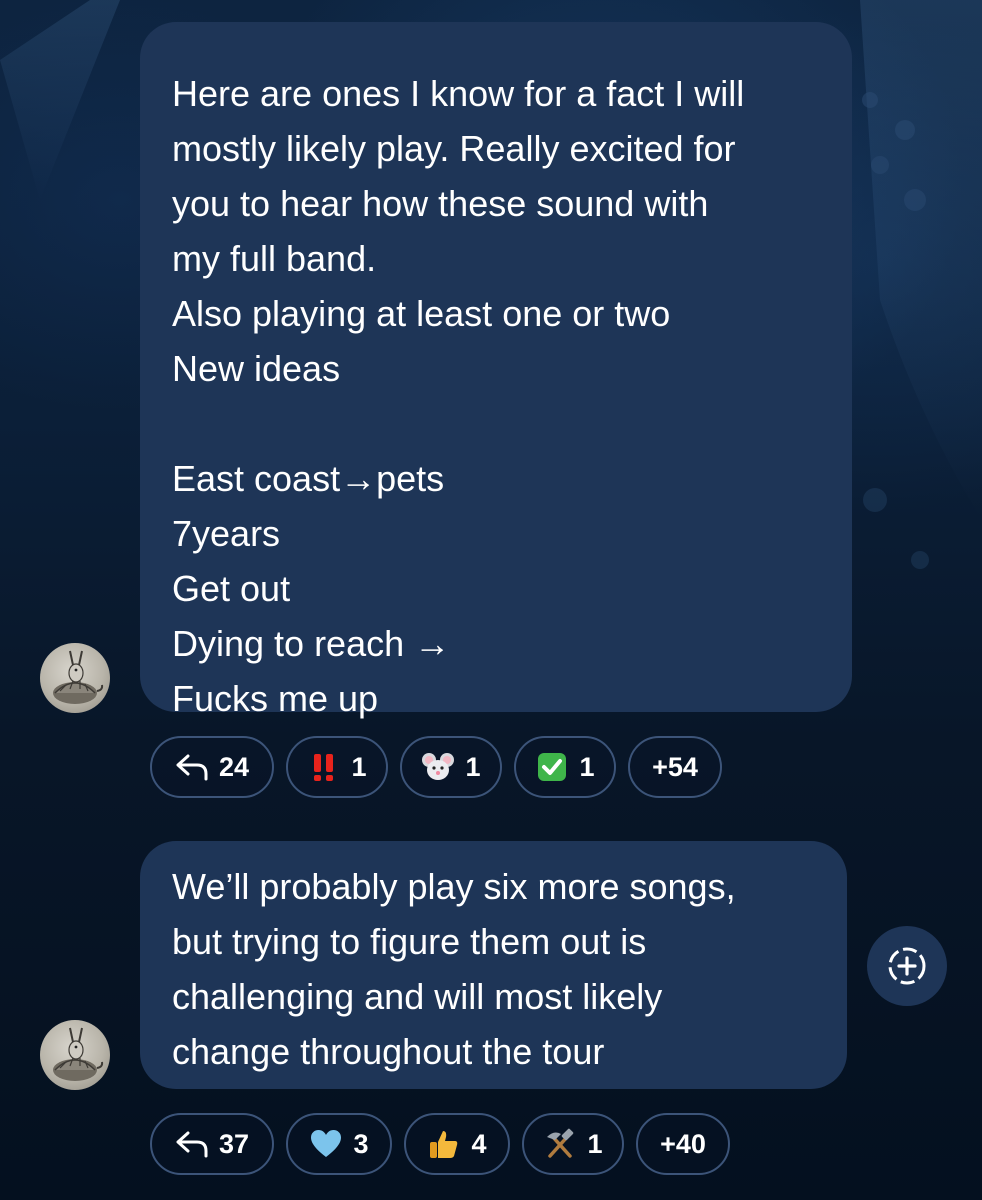 The width and height of the screenshot is (982, 1200). What do you see at coordinates (388, 1051) in the screenshot?
I see `message-text-line: change throughout the tour` at bounding box center [388, 1051].